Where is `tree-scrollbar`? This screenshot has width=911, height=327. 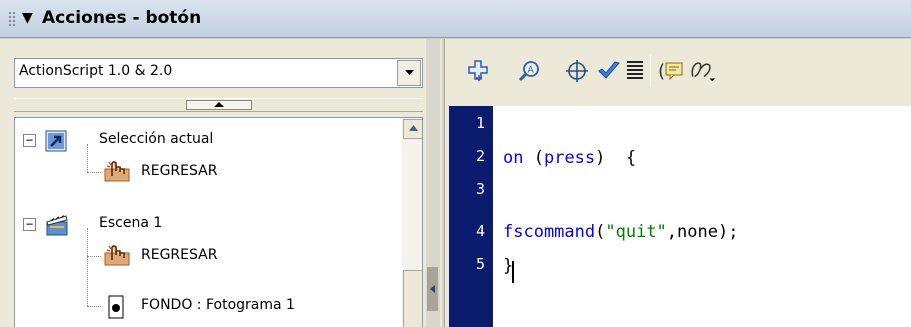
tree-scrollbar is located at coordinates (412, 222).